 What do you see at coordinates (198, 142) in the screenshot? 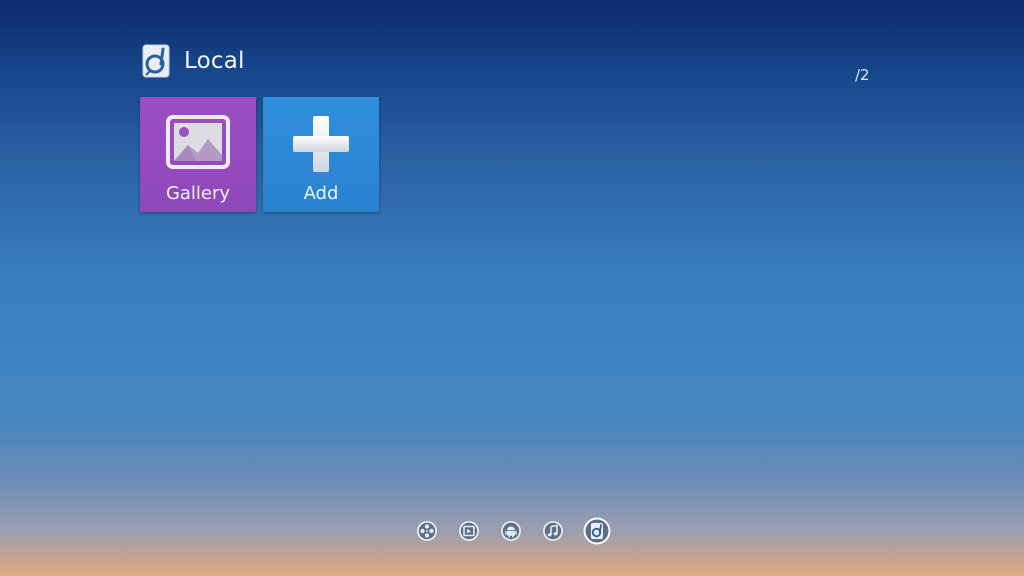
I see `gallery-image-icon` at bounding box center [198, 142].